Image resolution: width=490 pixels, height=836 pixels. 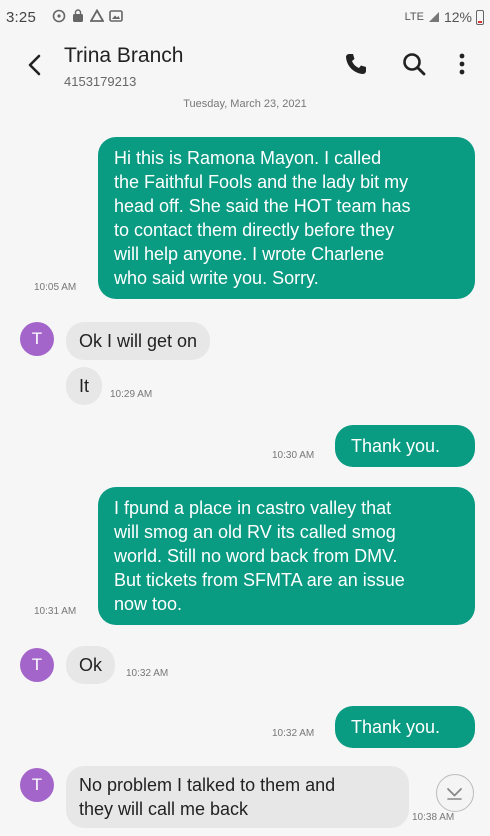 What do you see at coordinates (255, 532) in the screenshot?
I see `message-line: will smog an old RV its called smog` at bounding box center [255, 532].